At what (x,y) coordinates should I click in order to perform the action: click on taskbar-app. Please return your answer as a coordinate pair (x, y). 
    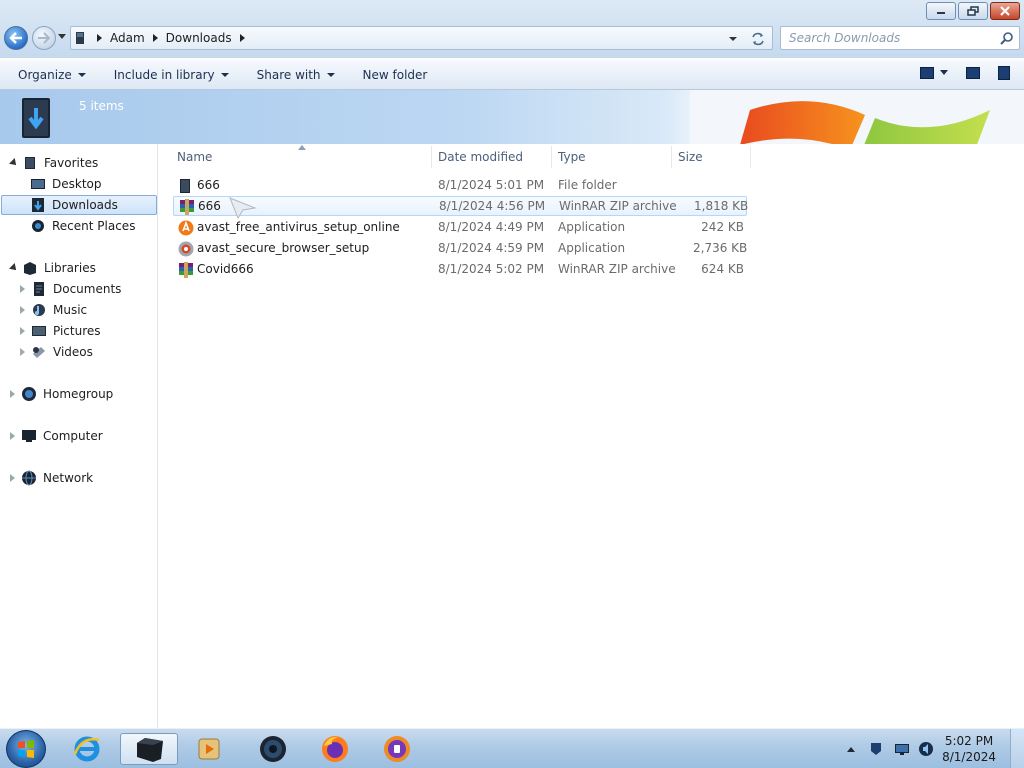
    Looking at the image, I should click on (273, 749).